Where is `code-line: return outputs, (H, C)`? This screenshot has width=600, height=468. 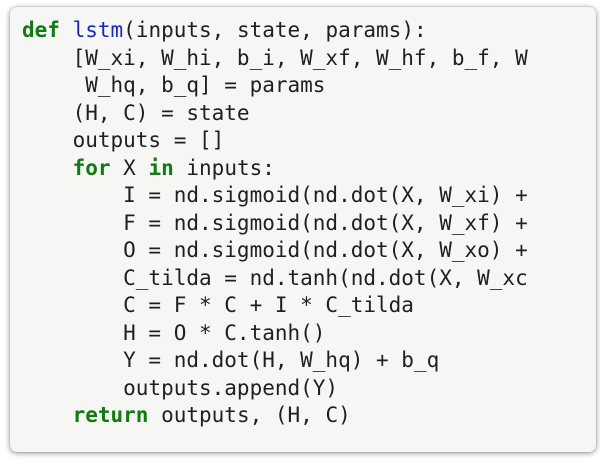 code-line: return outputs, (H, C) is located at coordinates (275, 416).